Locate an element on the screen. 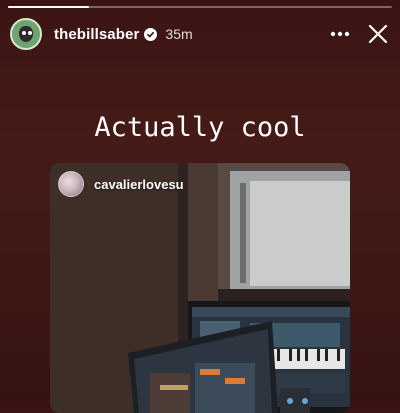 This screenshot has height=413, width=400. close-button is located at coordinates (378, 34).